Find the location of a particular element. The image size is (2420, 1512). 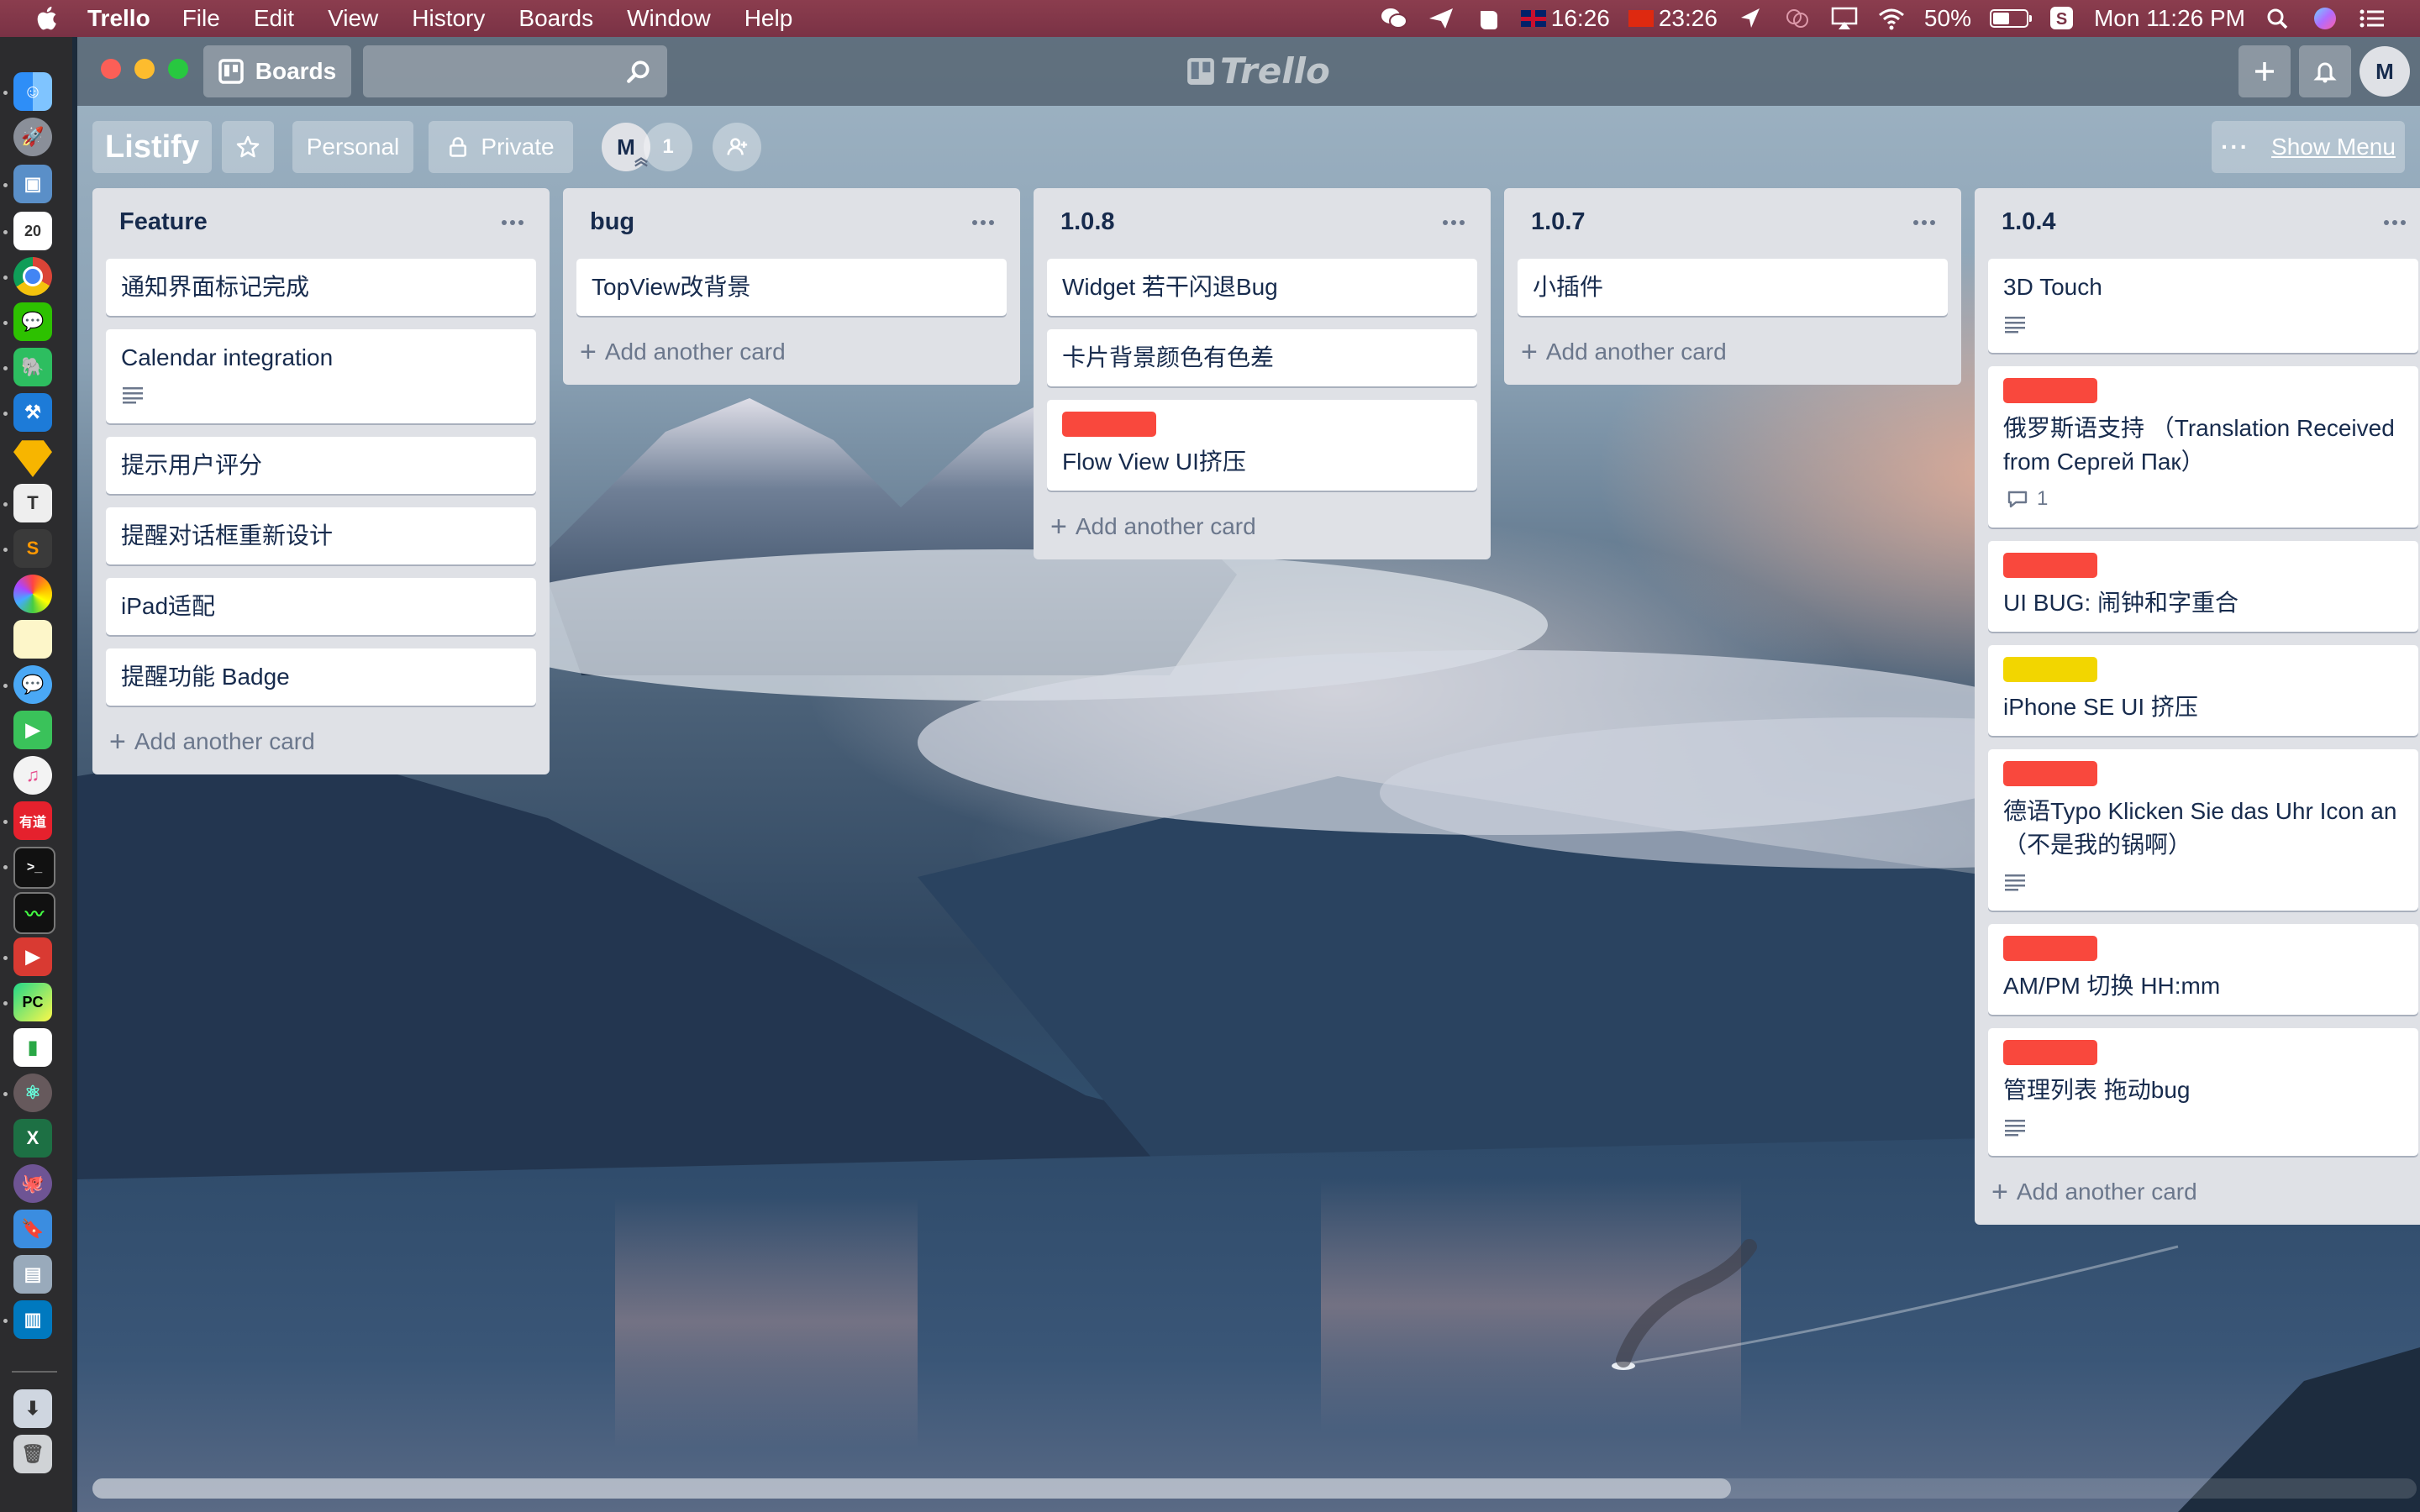

team-button: Personal is located at coordinates (352, 147).